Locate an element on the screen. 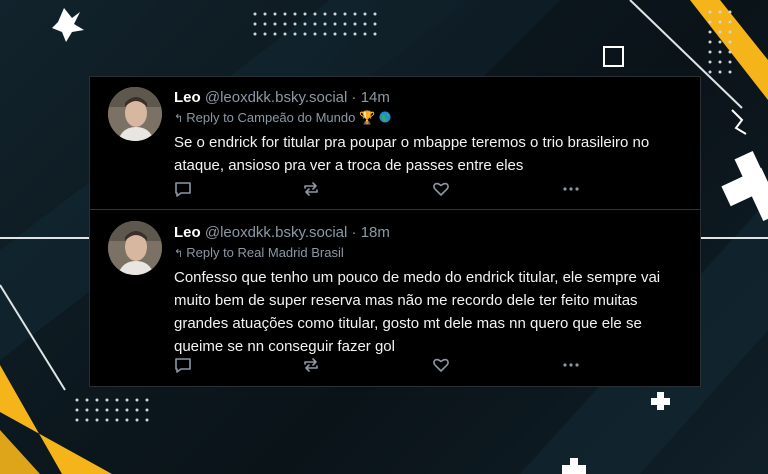 The width and height of the screenshot is (768, 474). timestamp: 14m is located at coordinates (375, 97).